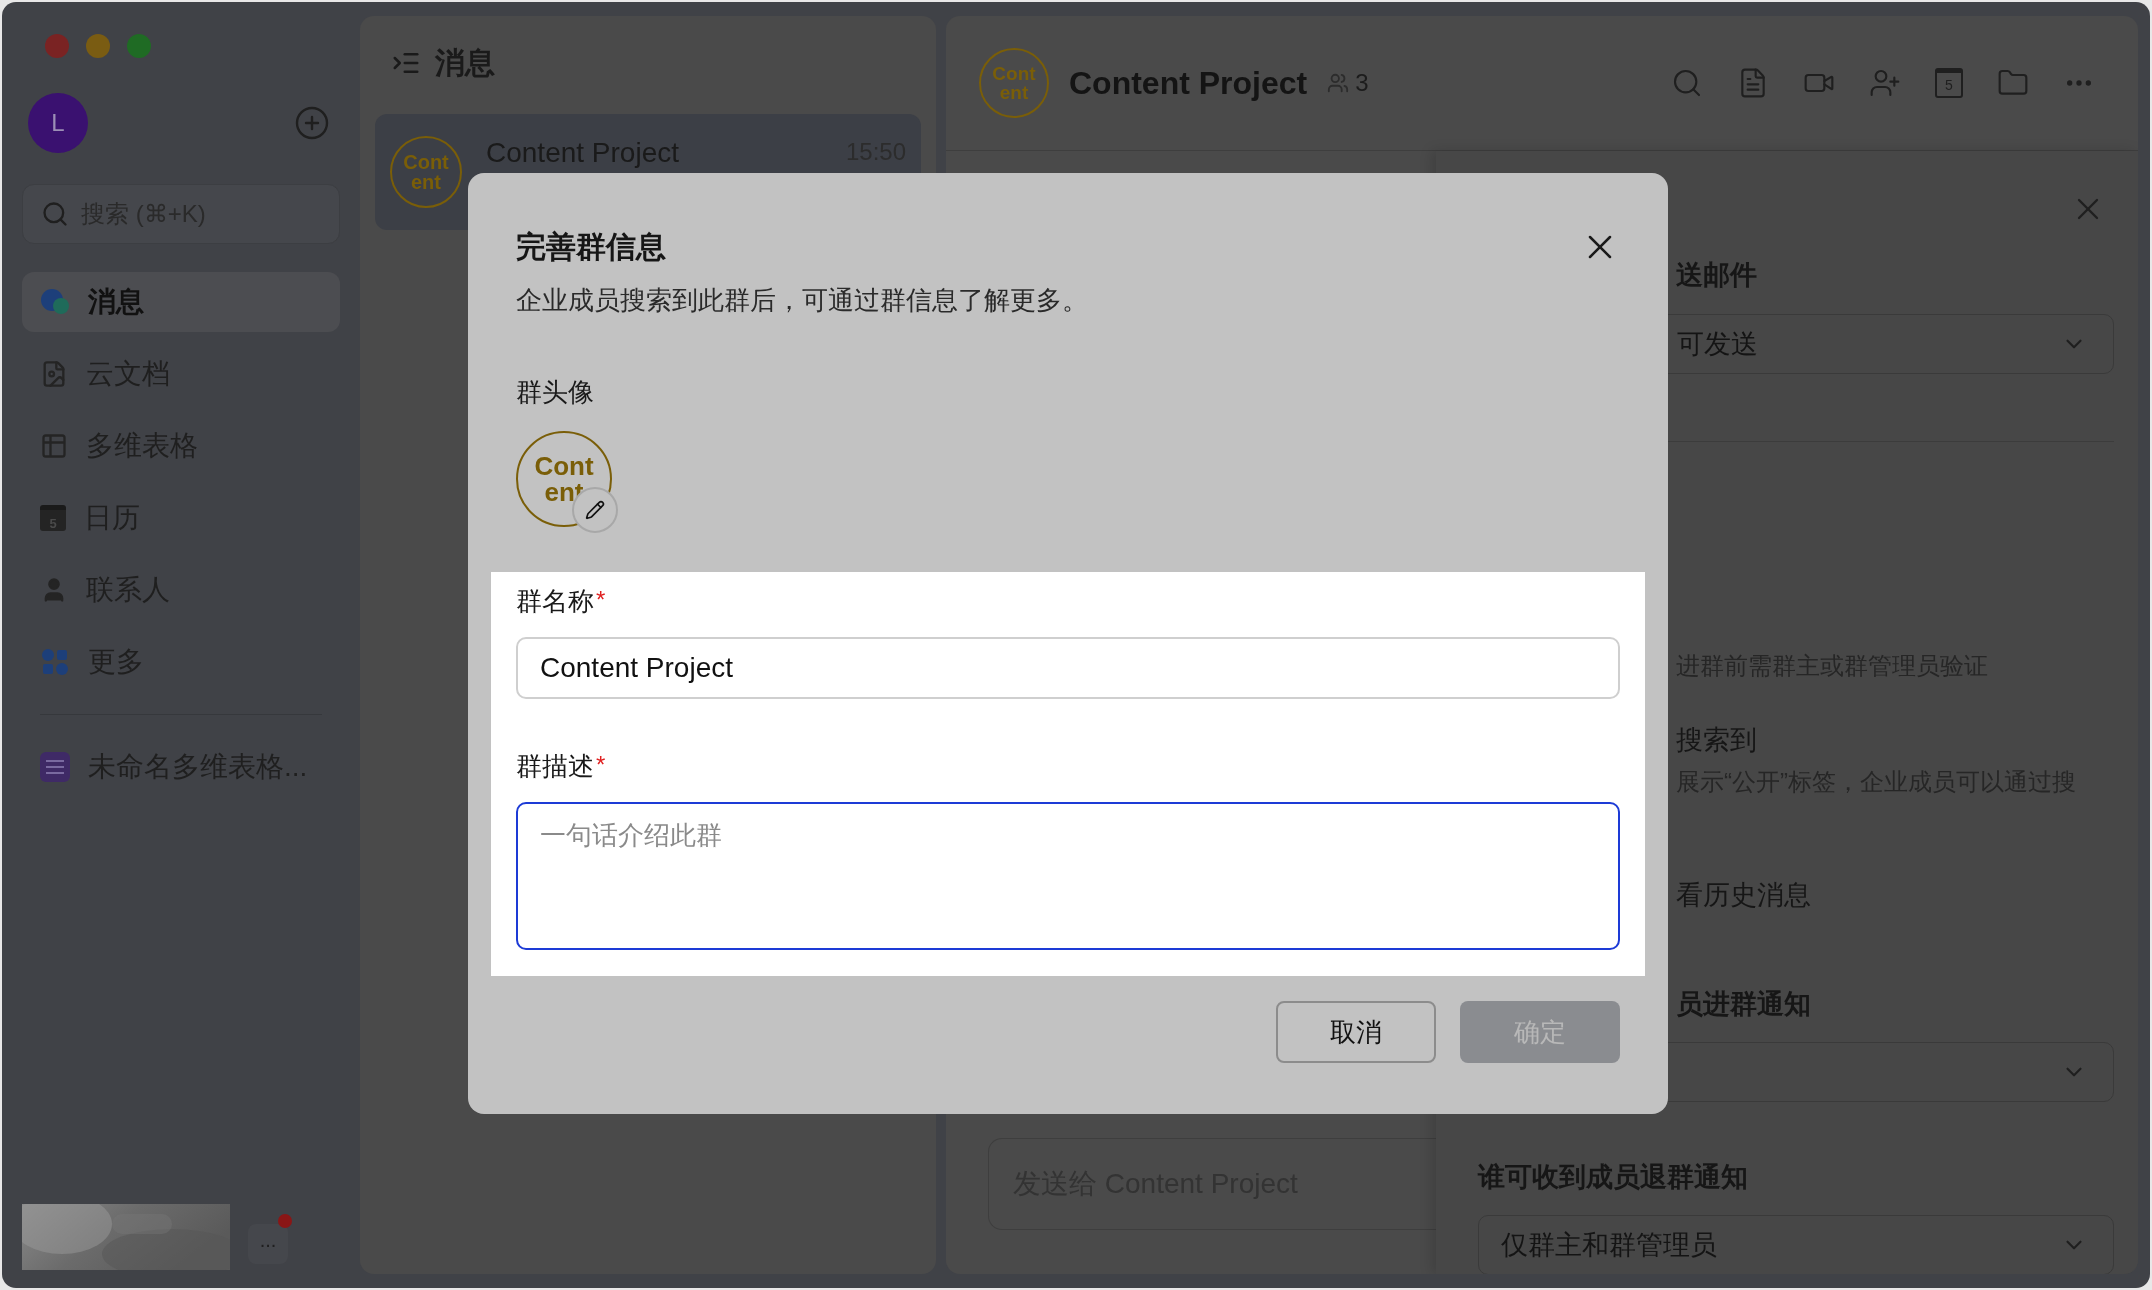 The height and width of the screenshot is (1290, 2152). What do you see at coordinates (802, 300) in the screenshot?
I see `dialog-description: 企业成员搜索到此群后，可通过群信息了解更多。` at bounding box center [802, 300].